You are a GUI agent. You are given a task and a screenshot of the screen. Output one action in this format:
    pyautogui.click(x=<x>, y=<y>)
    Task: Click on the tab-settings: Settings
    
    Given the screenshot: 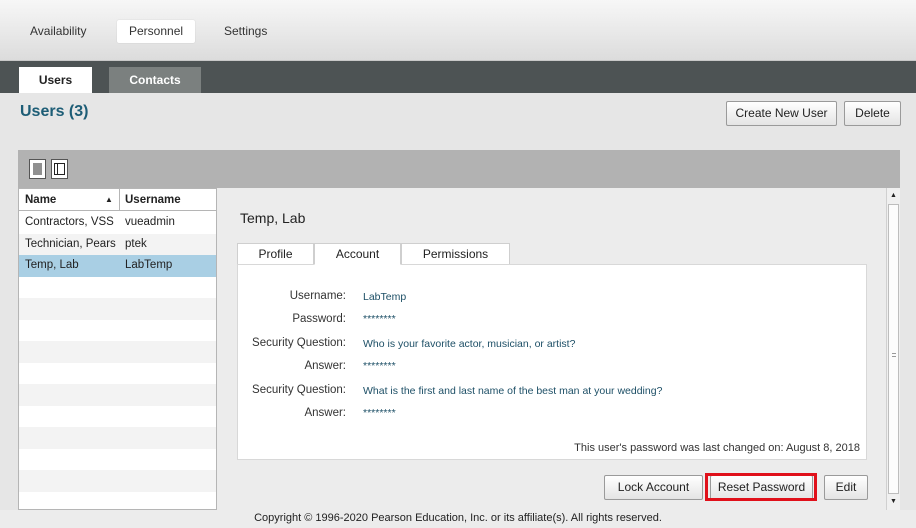 What is the action you would take?
    pyautogui.click(x=245, y=31)
    